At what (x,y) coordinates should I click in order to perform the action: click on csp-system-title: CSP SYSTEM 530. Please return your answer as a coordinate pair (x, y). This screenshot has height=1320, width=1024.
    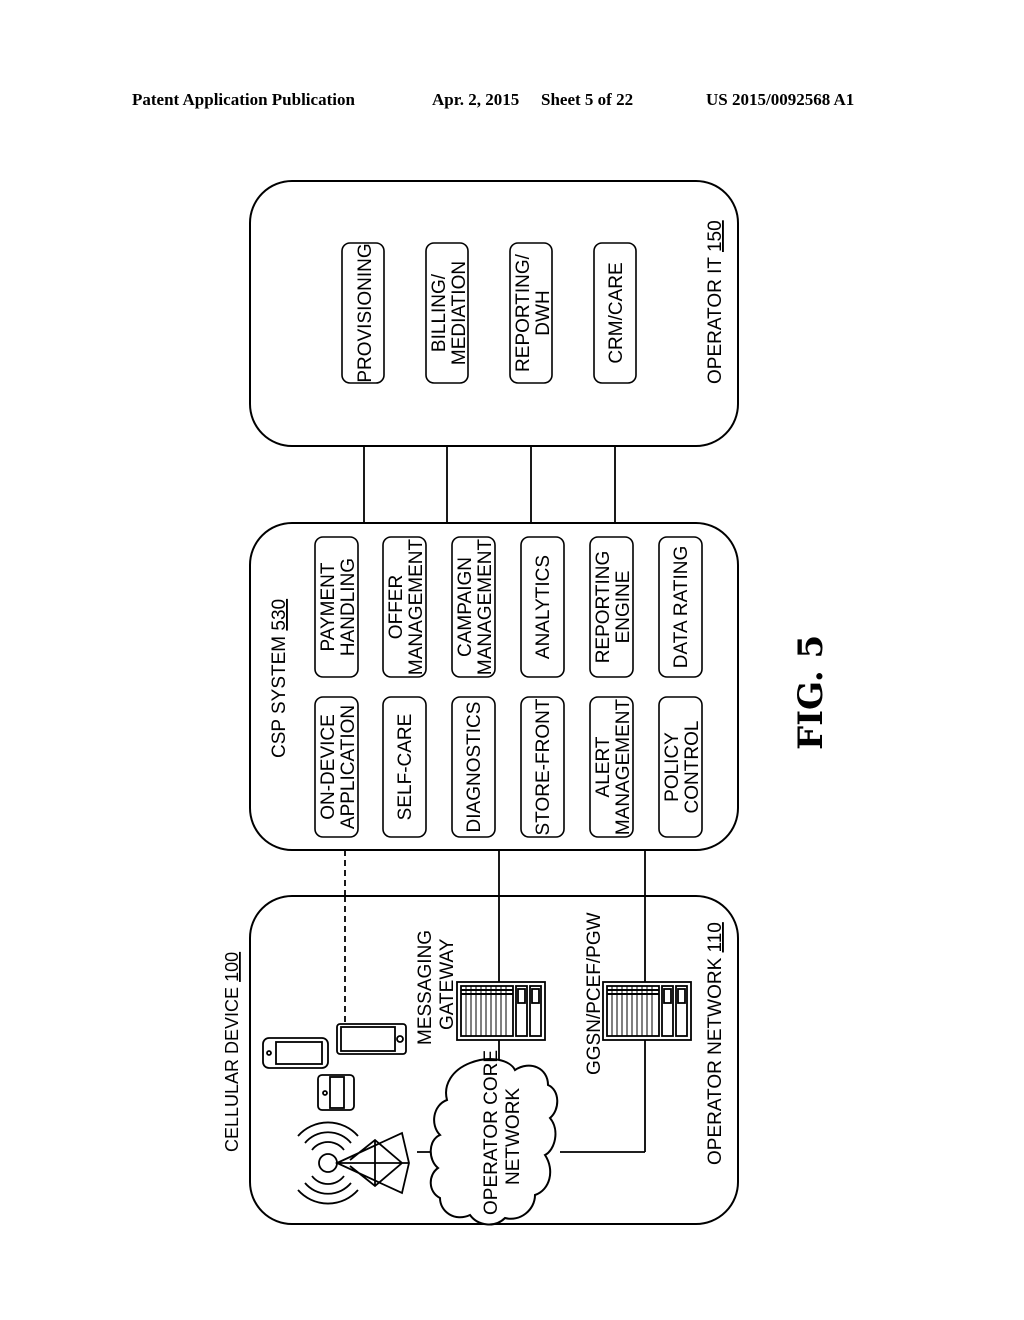
    Looking at the image, I should click on (279, 678).